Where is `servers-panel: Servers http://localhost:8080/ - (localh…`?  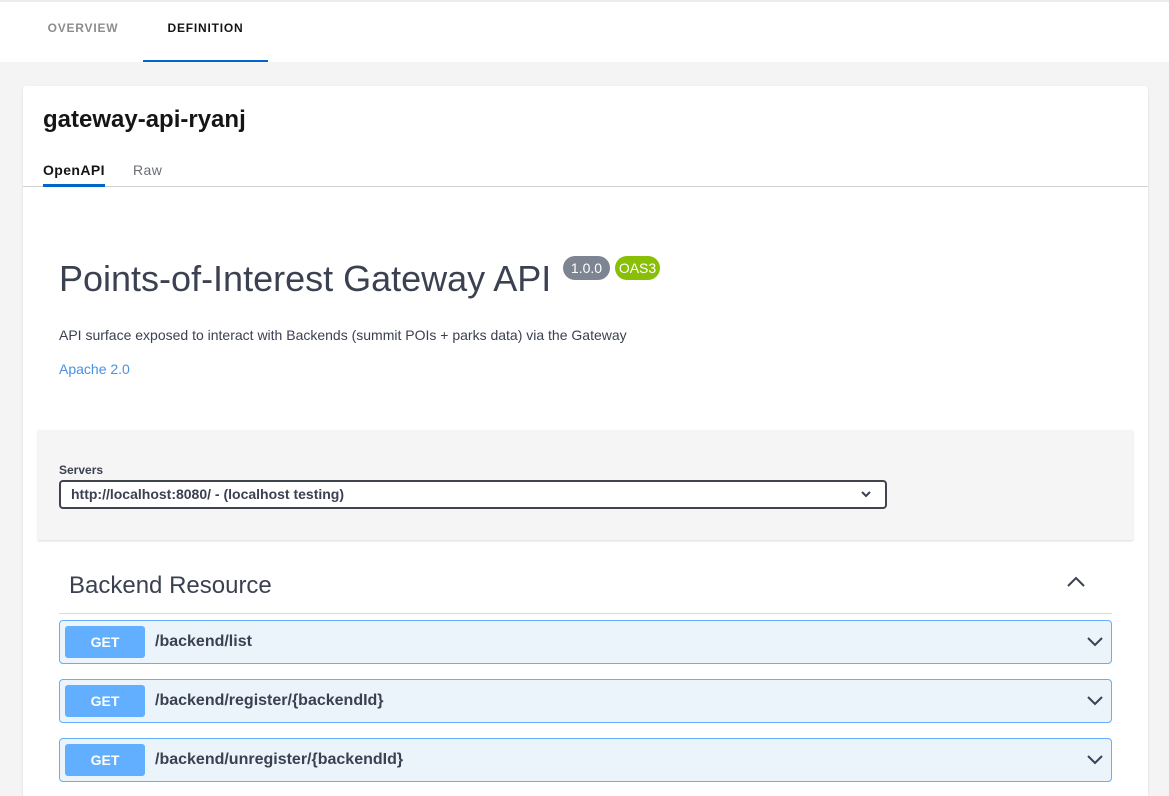 servers-panel: Servers http://localhost:8080/ - (localh… is located at coordinates (585, 485).